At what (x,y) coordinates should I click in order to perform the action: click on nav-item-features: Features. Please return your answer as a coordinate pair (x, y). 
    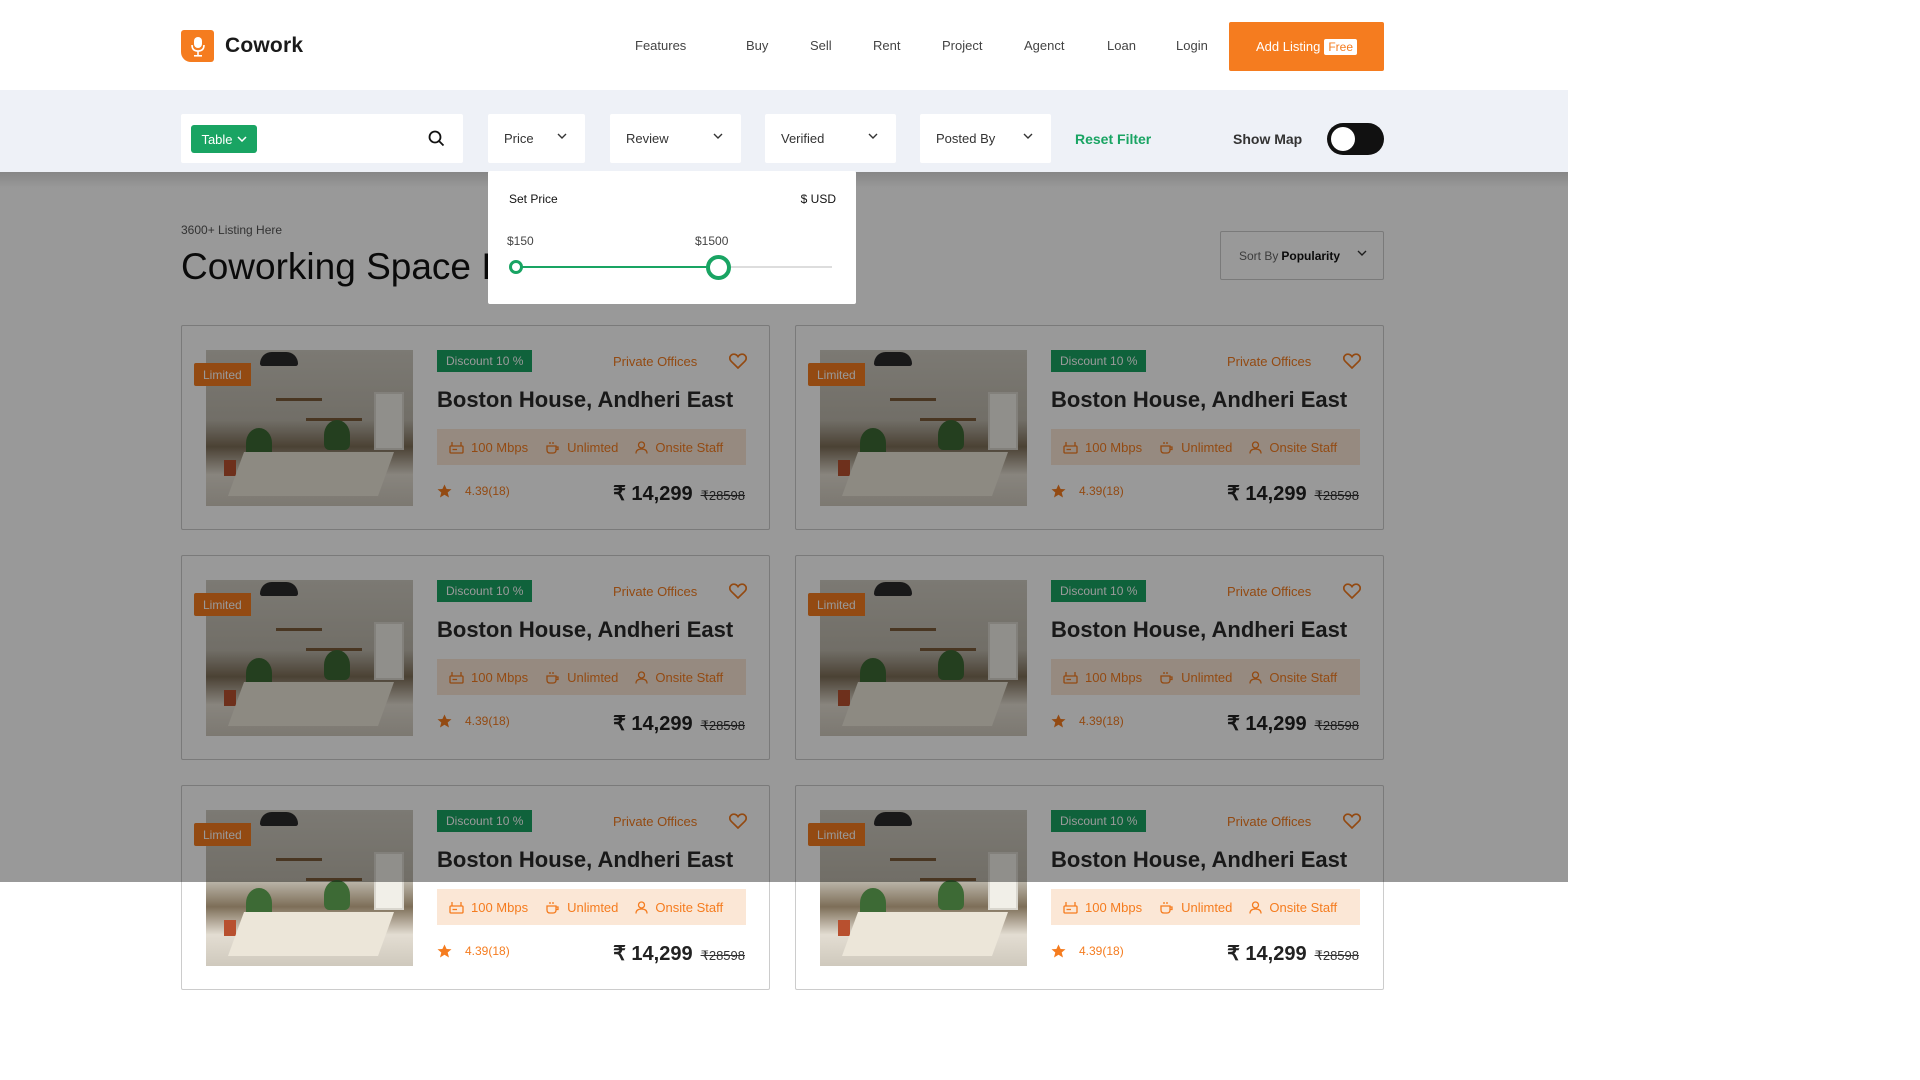
    Looking at the image, I should click on (660, 45).